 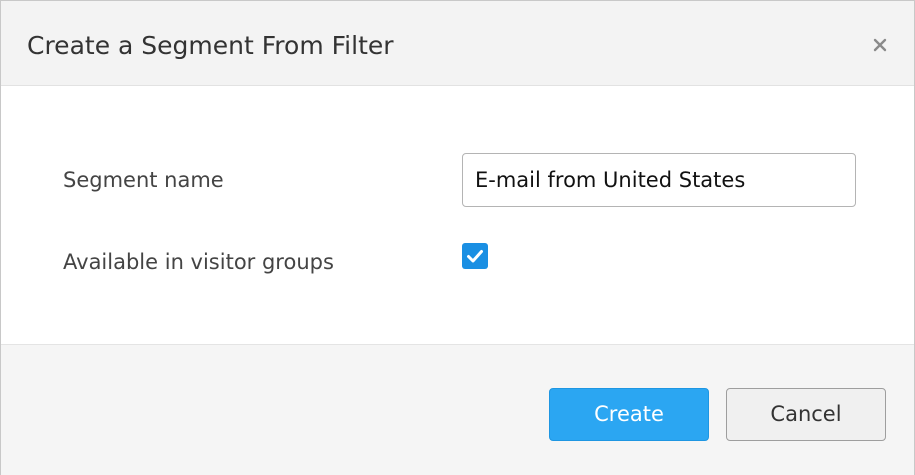 What do you see at coordinates (210, 45) in the screenshot?
I see `dialog-title: Create a Segment From Filter` at bounding box center [210, 45].